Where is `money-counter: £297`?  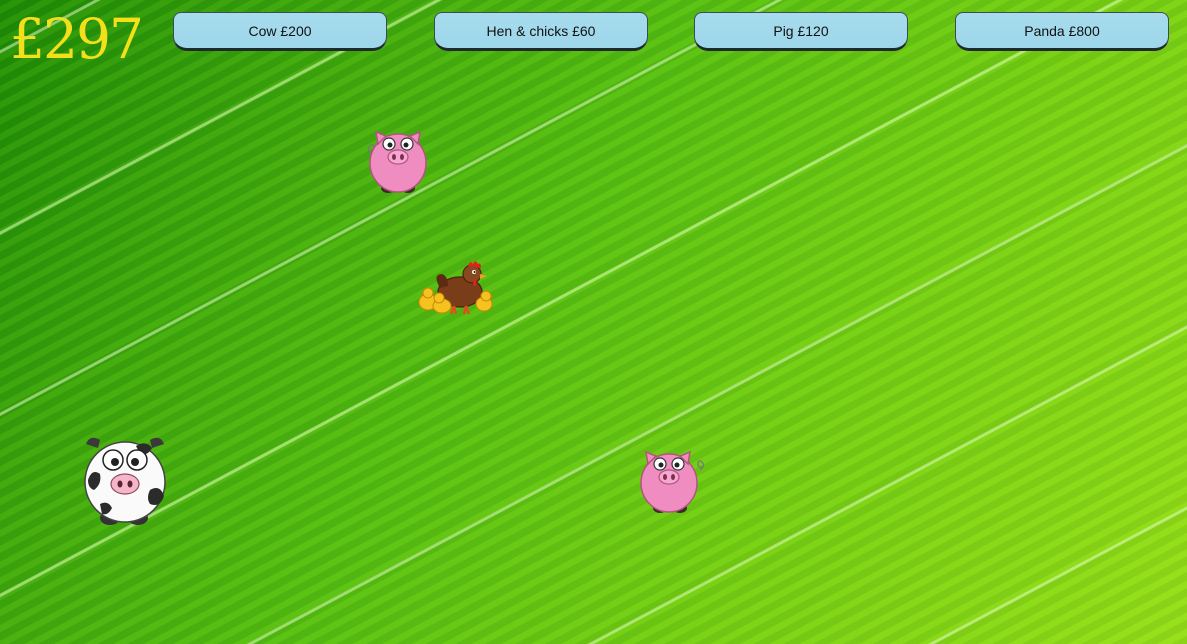 money-counter: £297 is located at coordinates (77, 39).